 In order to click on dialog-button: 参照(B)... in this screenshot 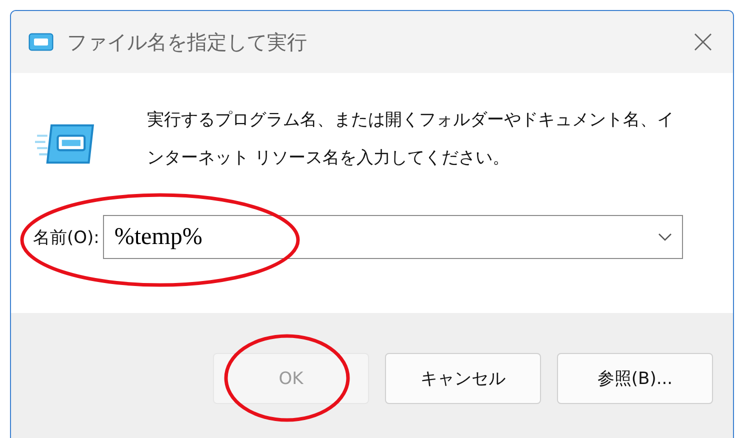, I will do `click(635, 378)`.